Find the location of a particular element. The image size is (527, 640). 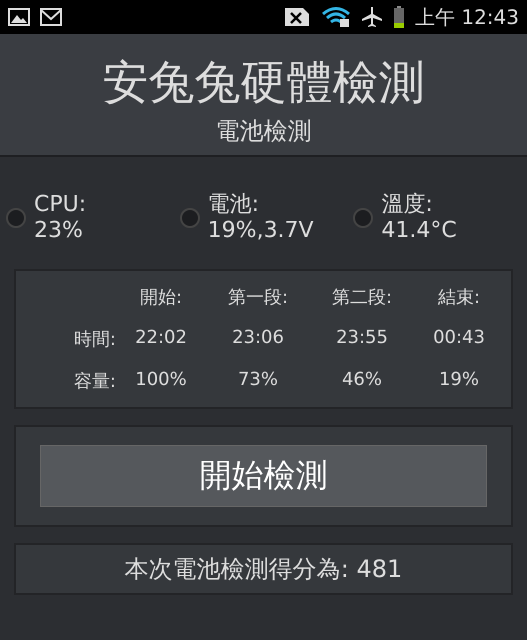

column-header: 第二段: is located at coordinates (362, 297).